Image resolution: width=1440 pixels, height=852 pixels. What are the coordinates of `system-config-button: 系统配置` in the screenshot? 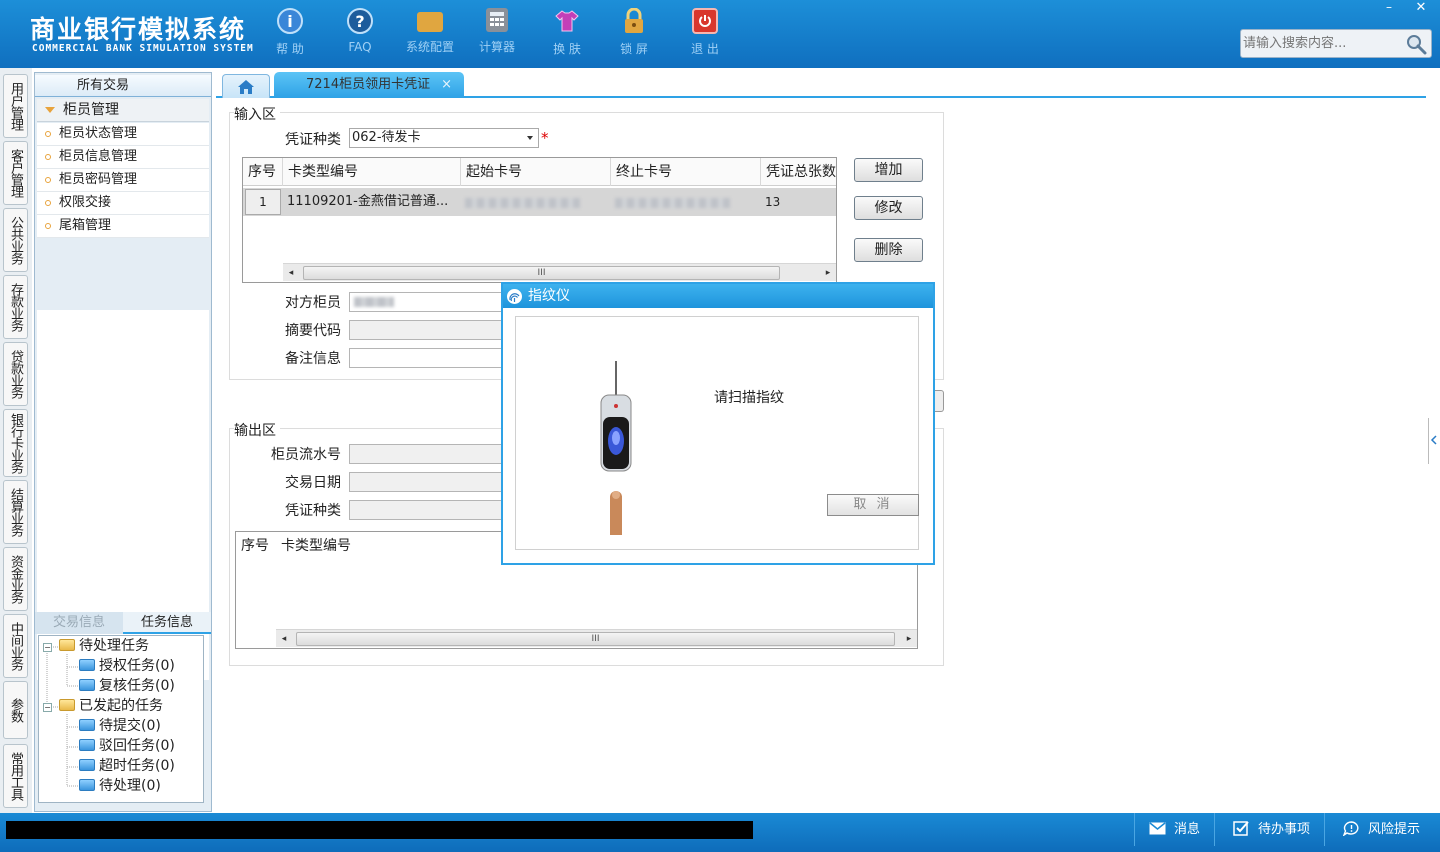 It's located at (430, 31).